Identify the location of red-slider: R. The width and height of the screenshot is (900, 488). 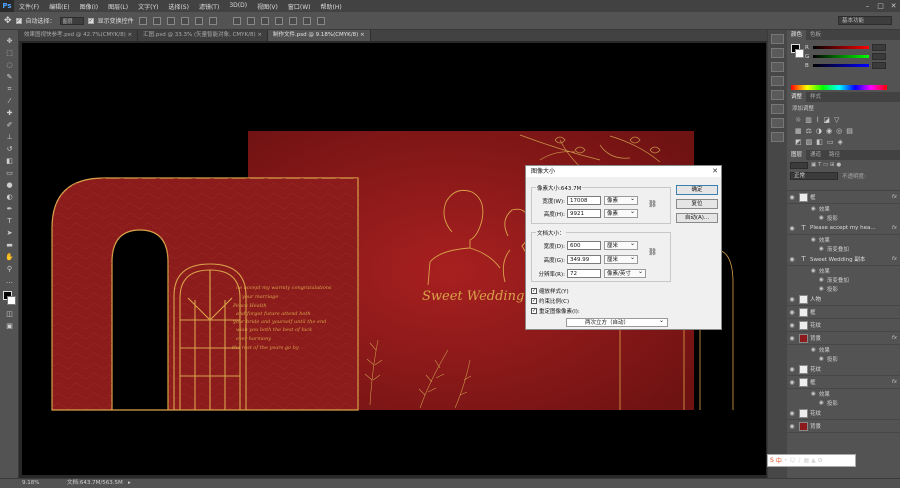
(852, 47).